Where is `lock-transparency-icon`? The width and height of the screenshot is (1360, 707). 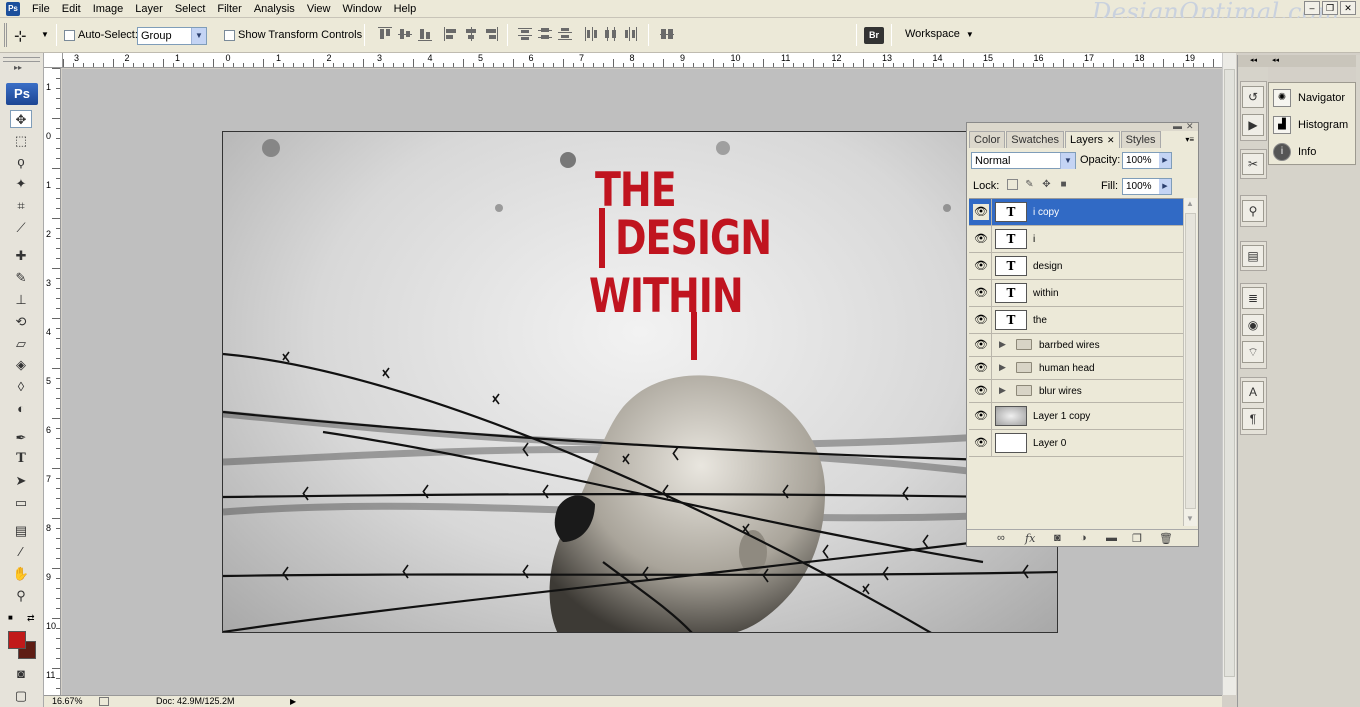 lock-transparency-icon is located at coordinates (1012, 184).